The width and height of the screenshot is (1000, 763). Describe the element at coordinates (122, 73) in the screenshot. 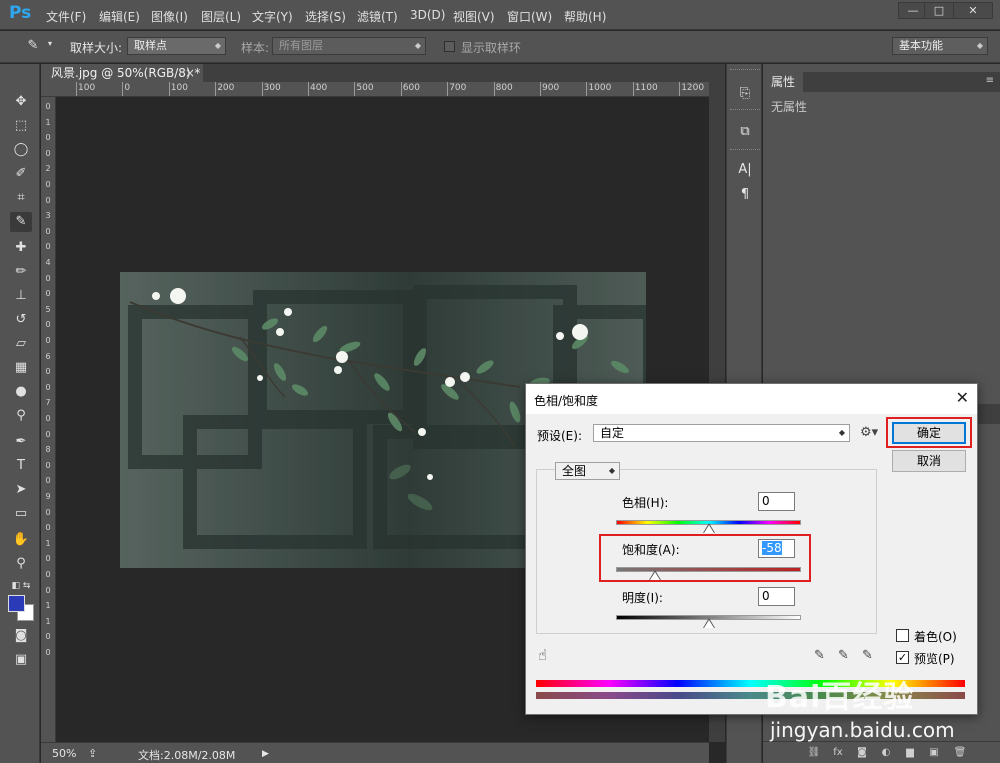

I see `document-tab: 风景.jpg @ 50%(RGB/8) * ×` at that location.